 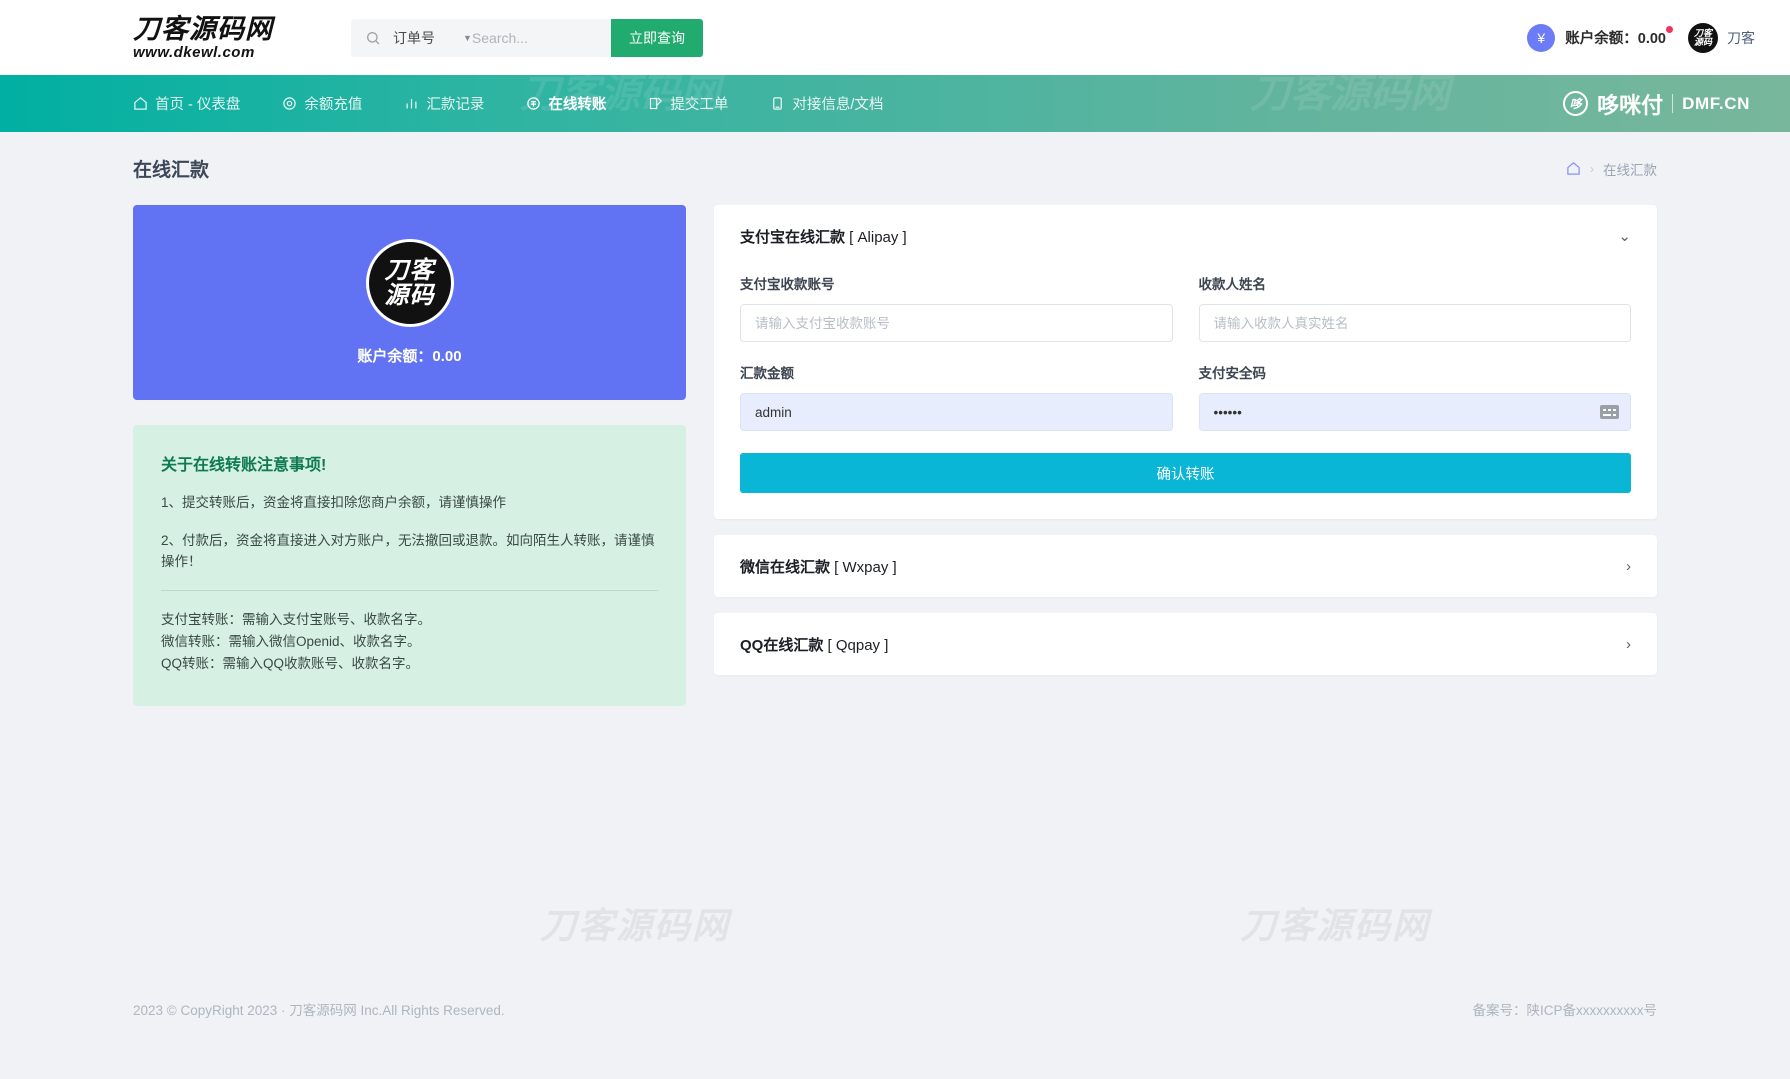 What do you see at coordinates (1564, 1010) in the screenshot?
I see `footer-icp: 备案号：陕ICP备xxxxxxxxxx号` at bounding box center [1564, 1010].